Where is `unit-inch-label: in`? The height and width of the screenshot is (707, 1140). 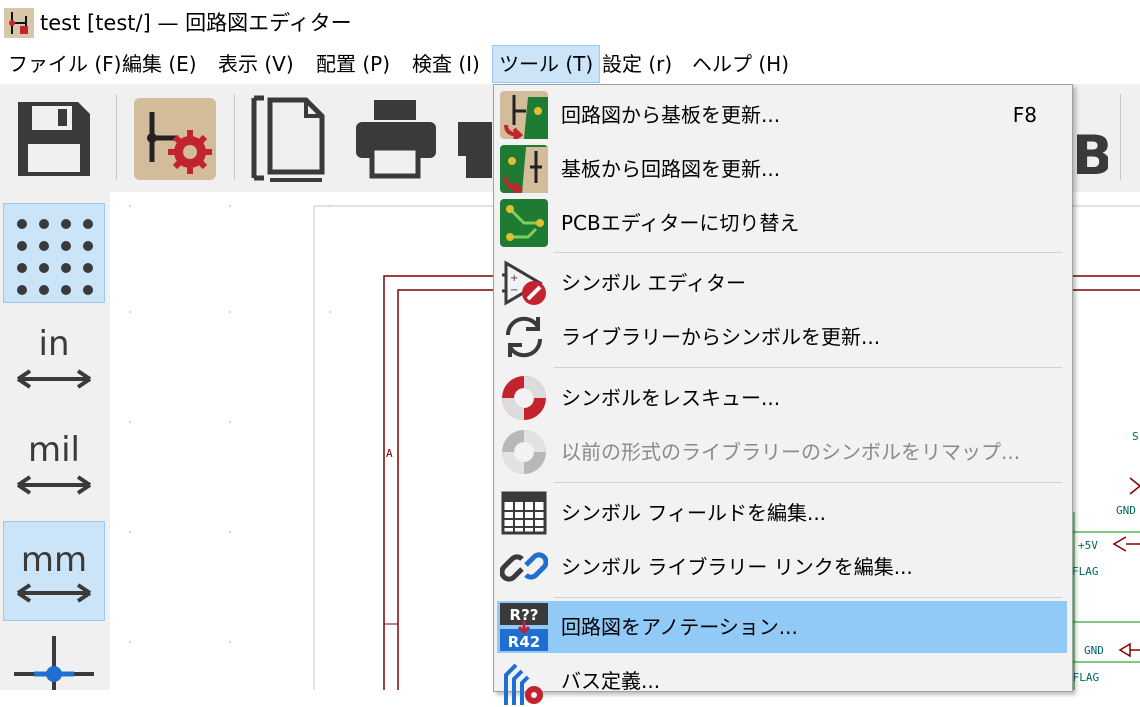 unit-inch-label: in is located at coordinates (54, 344).